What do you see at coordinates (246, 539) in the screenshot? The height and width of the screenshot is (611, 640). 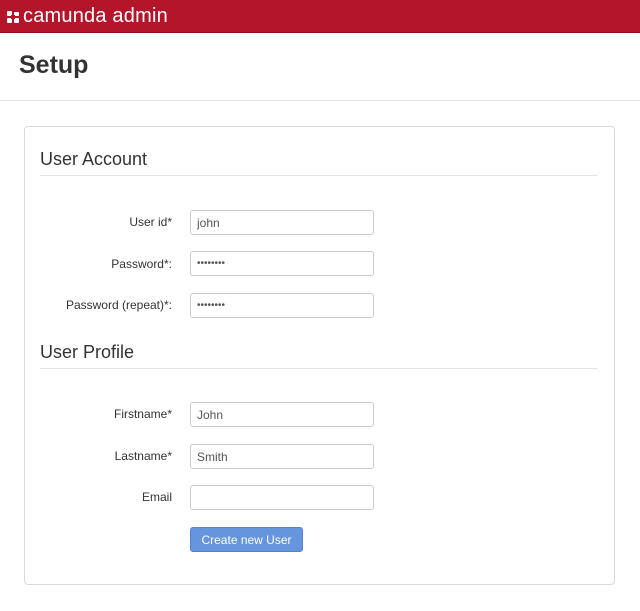 I see `create-user-button: Create new User` at bounding box center [246, 539].